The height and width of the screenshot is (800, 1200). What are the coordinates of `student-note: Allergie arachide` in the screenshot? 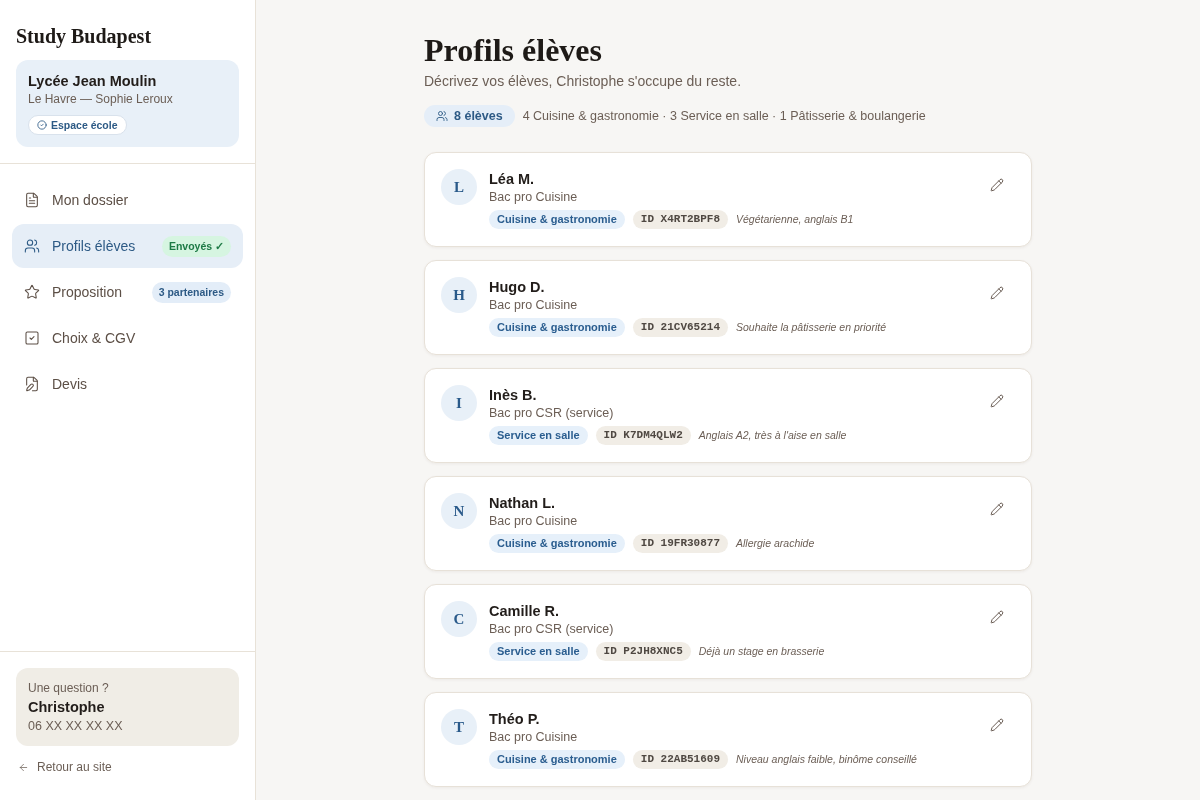 It's located at (775, 543).